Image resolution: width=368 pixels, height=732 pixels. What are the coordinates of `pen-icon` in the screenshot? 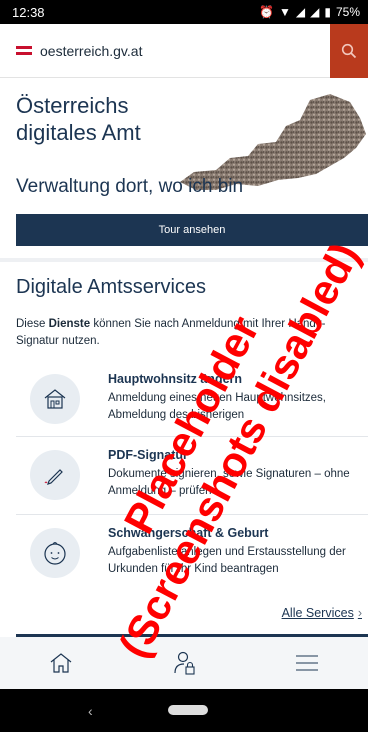 It's located at (53, 477).